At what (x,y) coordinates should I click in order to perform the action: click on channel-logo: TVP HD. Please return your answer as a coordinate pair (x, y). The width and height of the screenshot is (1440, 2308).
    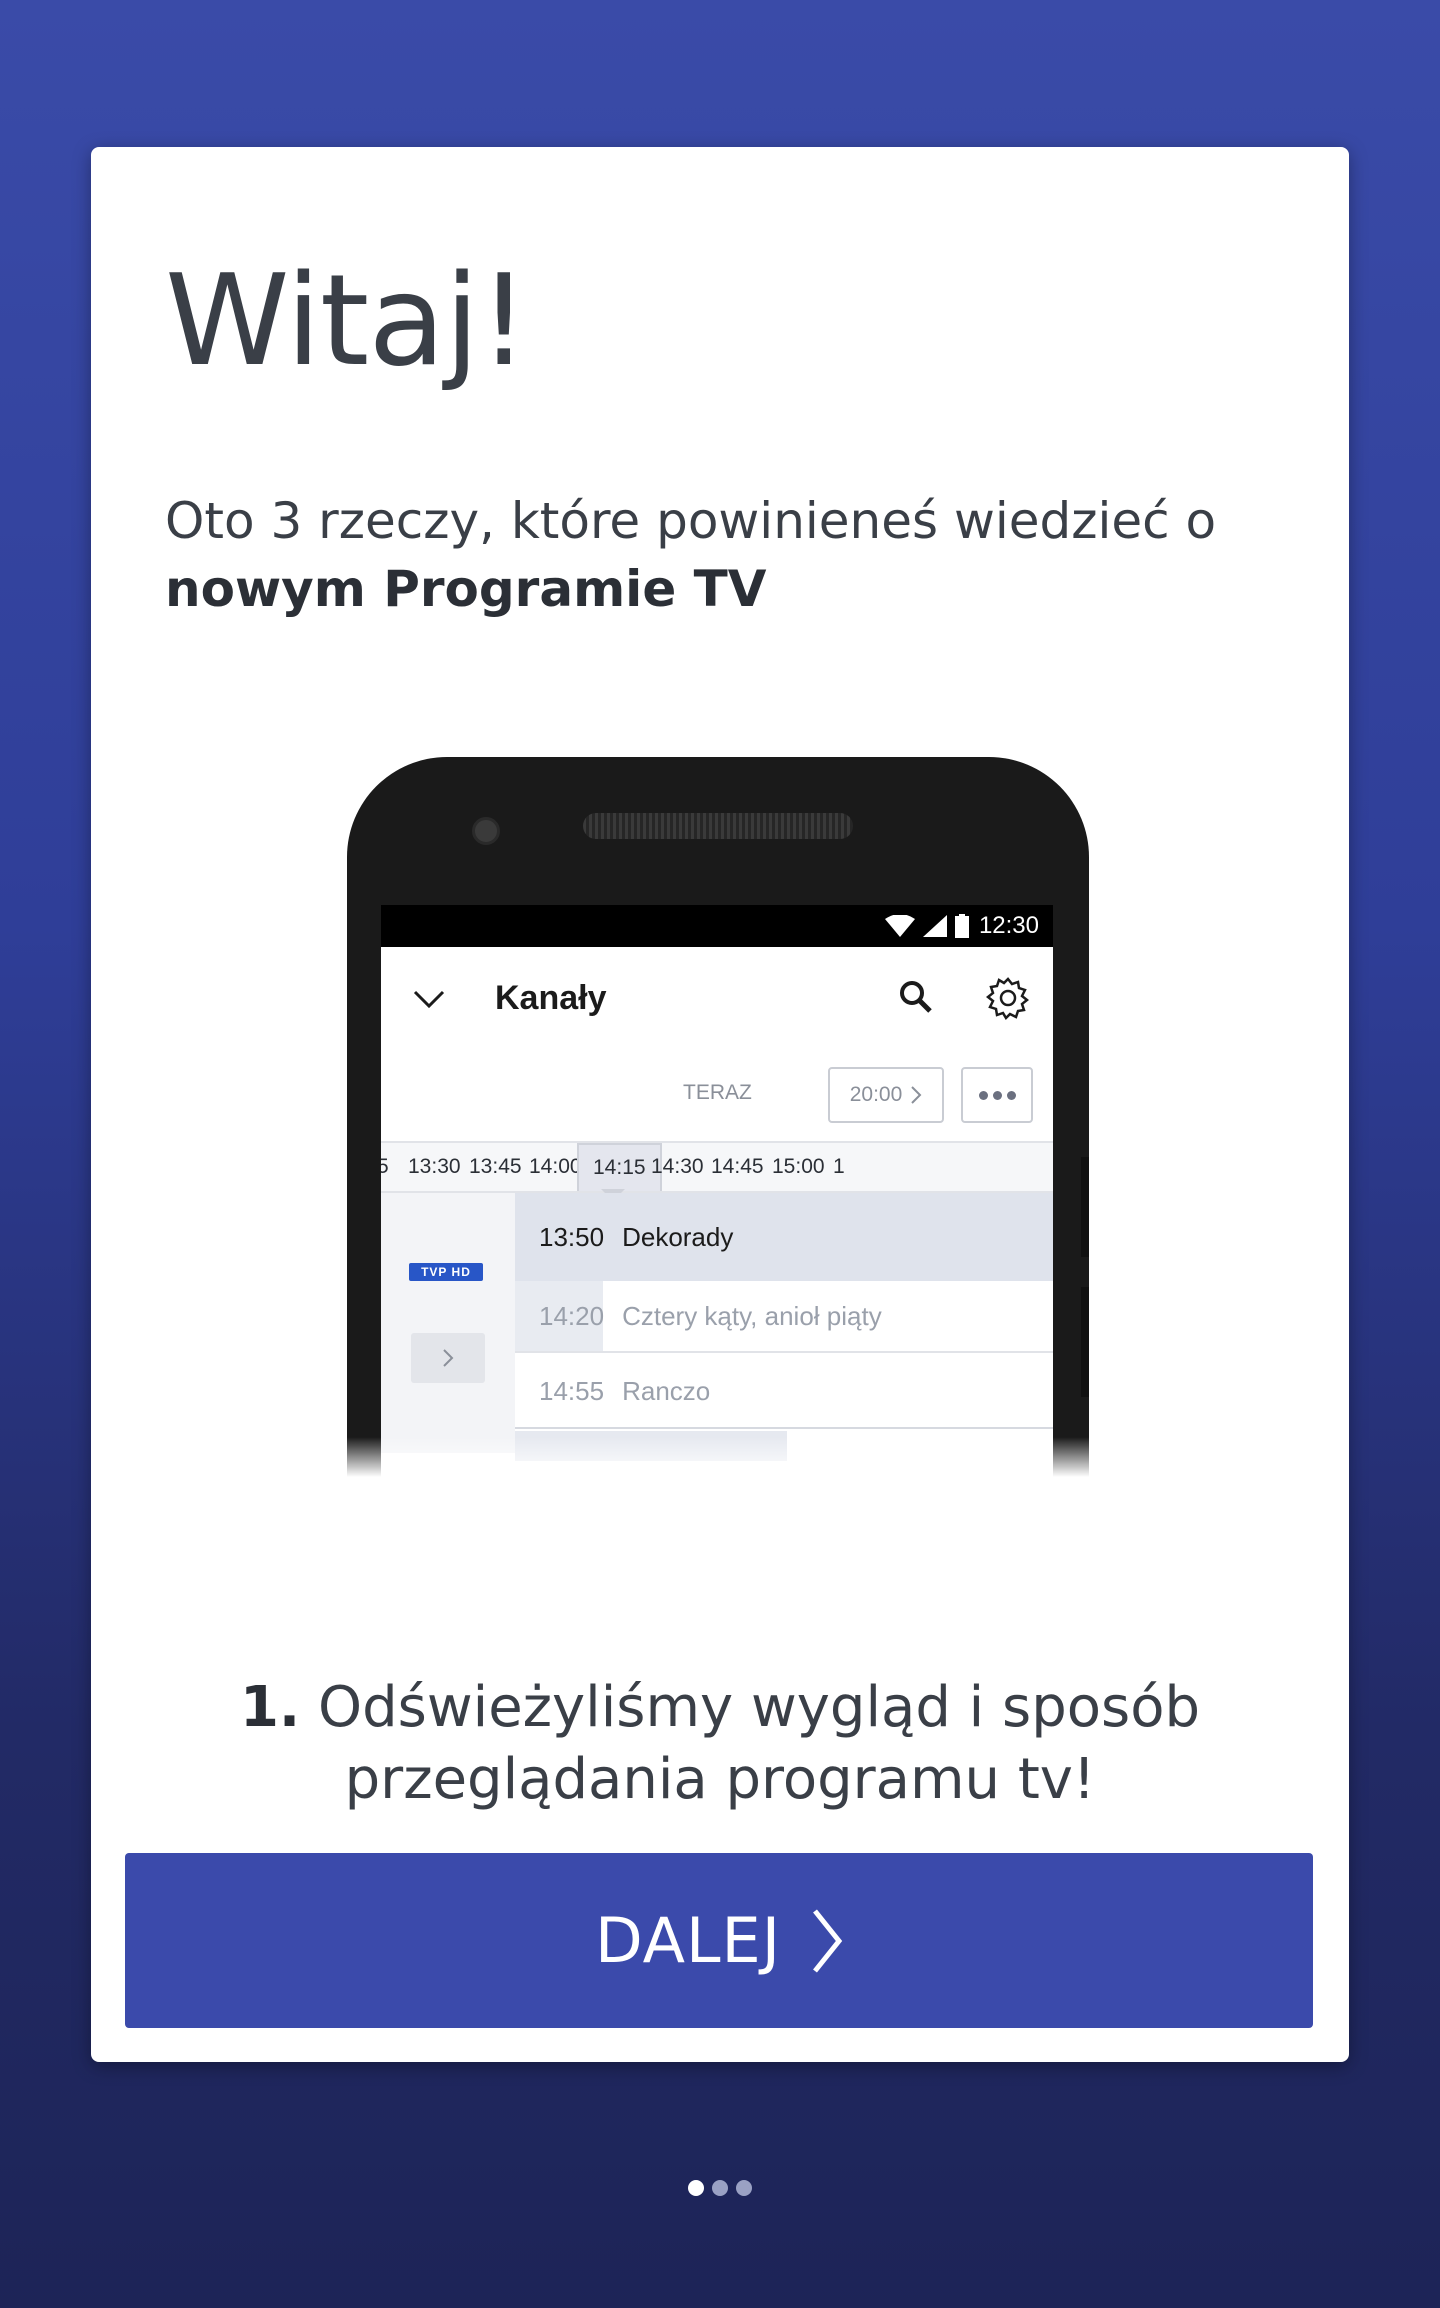
    Looking at the image, I should click on (446, 1272).